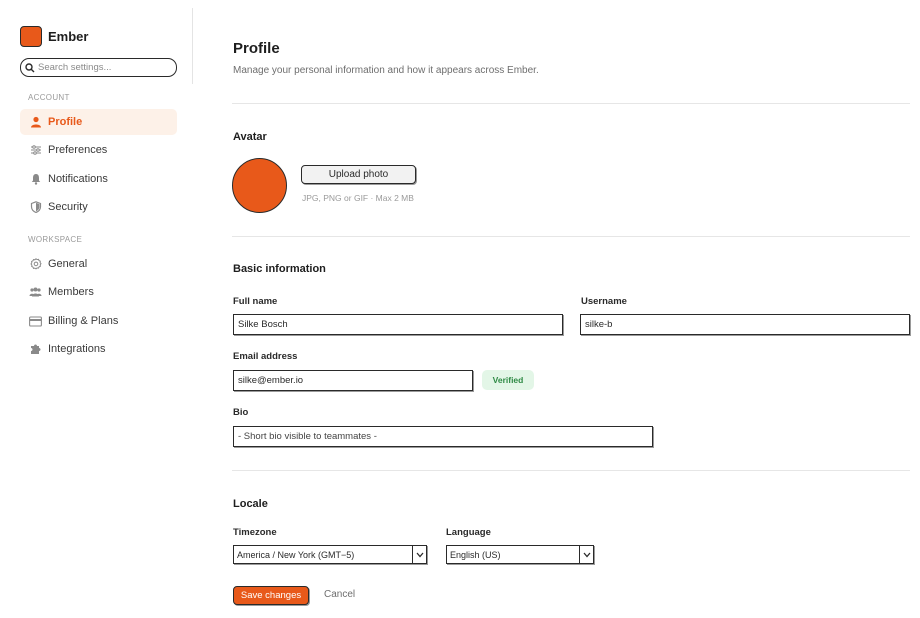 This screenshot has width=920, height=618. Describe the element at coordinates (35, 349) in the screenshot. I see `puzzle-icon` at that location.